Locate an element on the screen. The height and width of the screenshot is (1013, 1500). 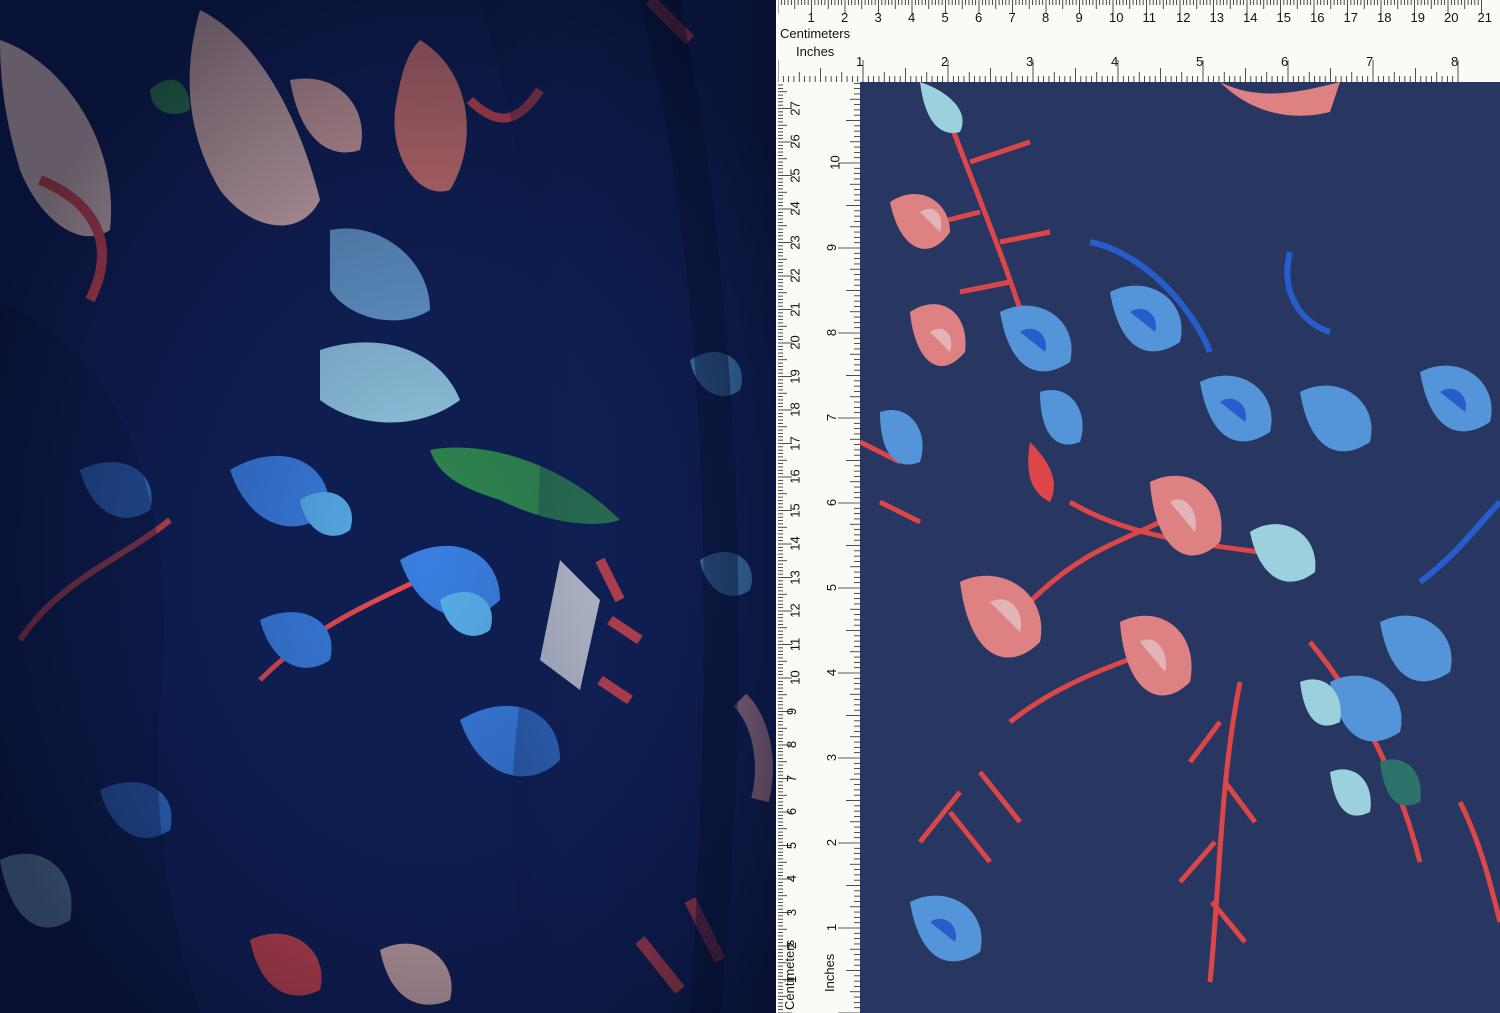
ruler-side-cm-number: 19 is located at coordinates (795, 376).